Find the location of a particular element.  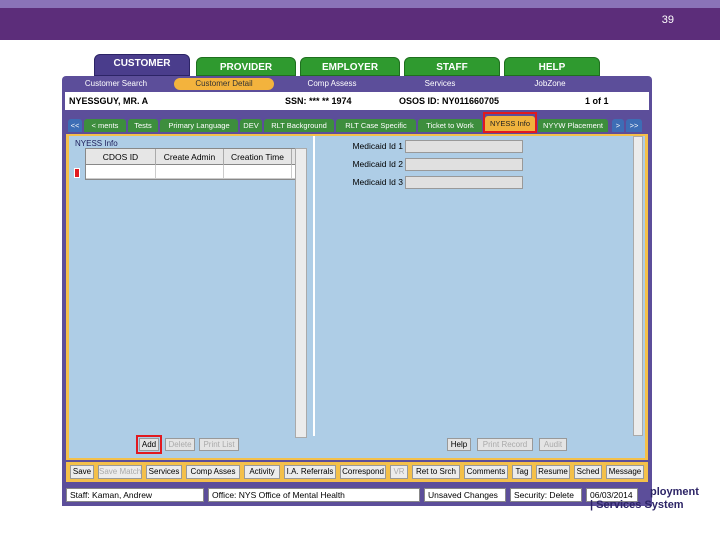

medicaid-id-3-label: Medicaid Id 3 is located at coordinates (377, 182).